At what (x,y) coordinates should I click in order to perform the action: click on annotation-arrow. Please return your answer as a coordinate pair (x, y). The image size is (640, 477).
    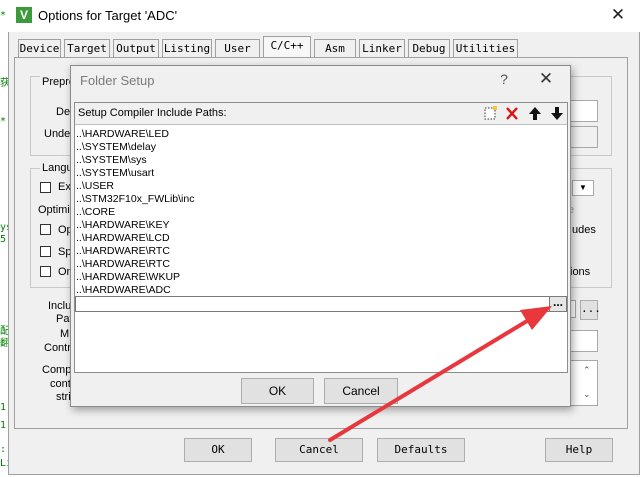
    Looking at the image, I should click on (440, 374).